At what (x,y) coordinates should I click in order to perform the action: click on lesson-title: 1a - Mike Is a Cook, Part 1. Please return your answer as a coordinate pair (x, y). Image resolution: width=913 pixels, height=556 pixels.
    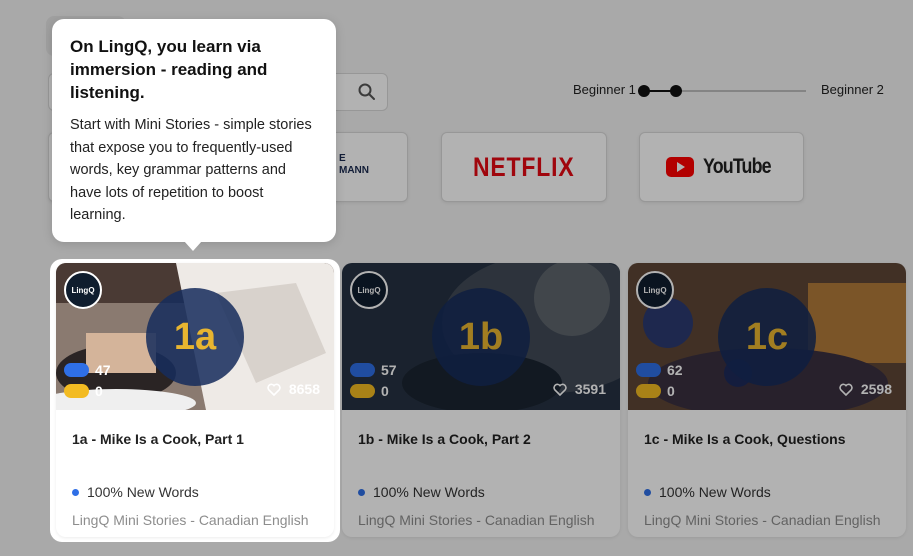
    Looking at the image, I should click on (158, 439).